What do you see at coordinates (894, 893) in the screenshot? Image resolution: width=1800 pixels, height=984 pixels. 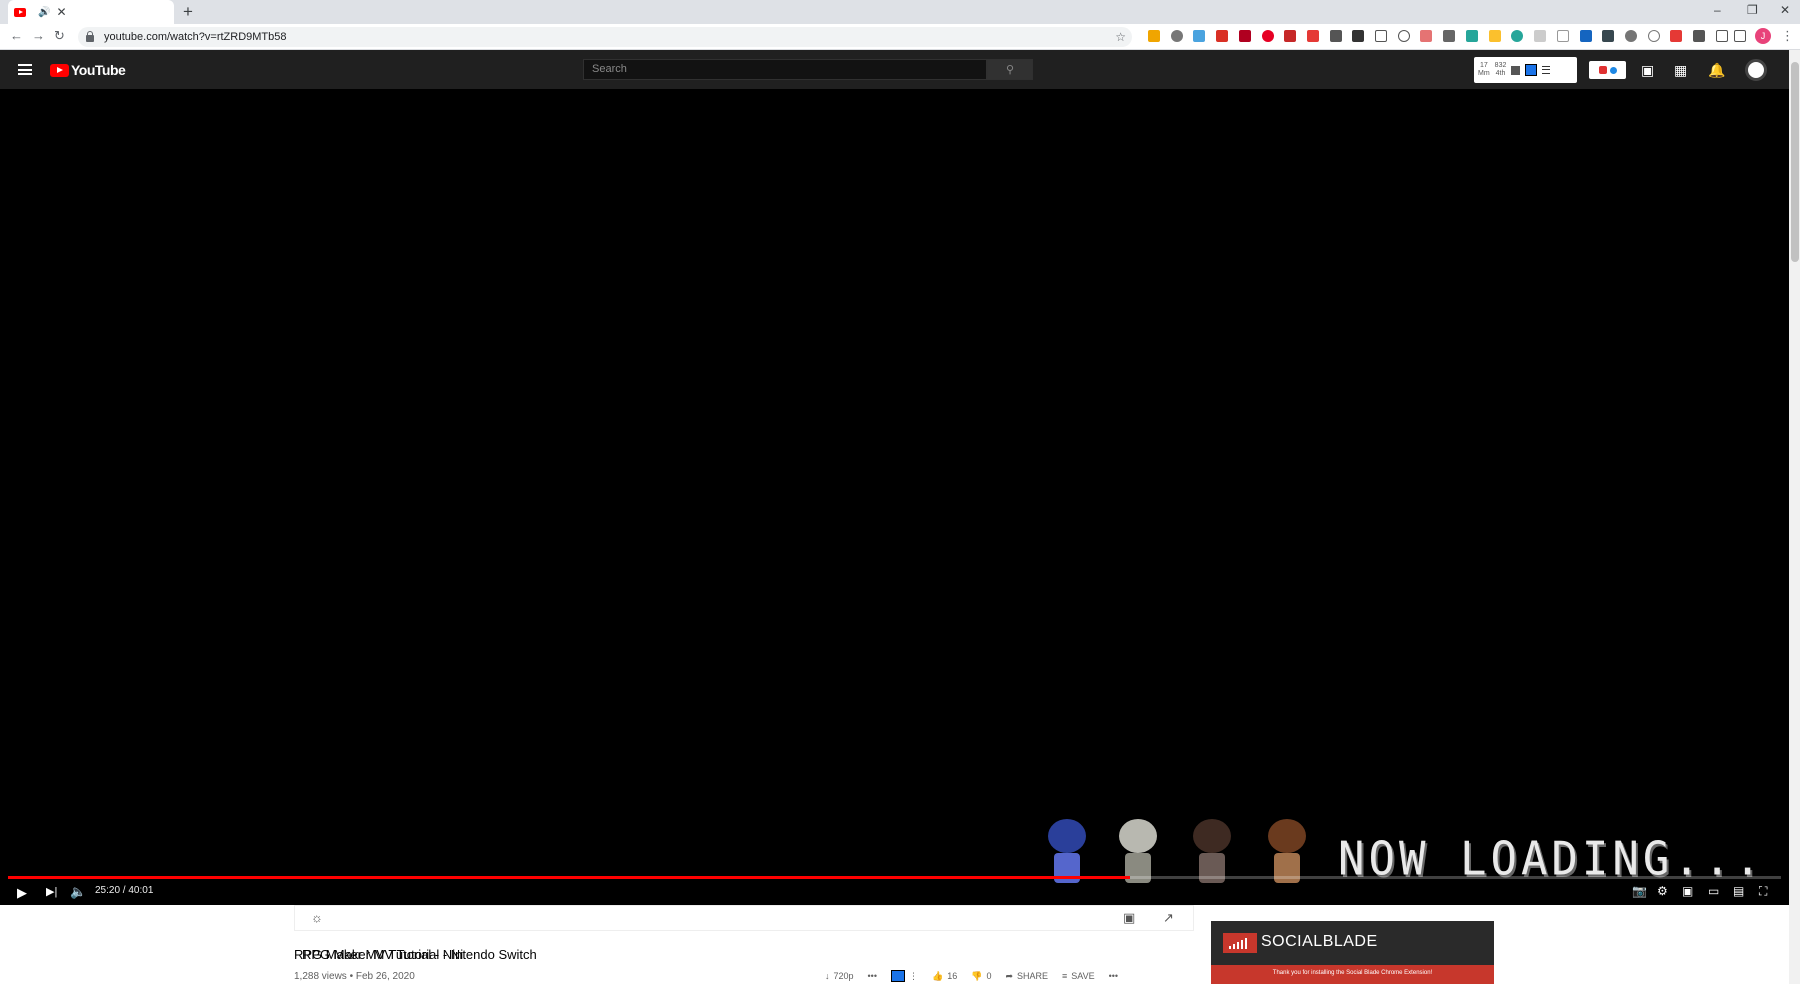 I see `player-controls: ▶ ▶| 🔈 25:20 / 40:01 📷 ⚙ ▣ ▭ ▤ ⛶` at bounding box center [894, 893].